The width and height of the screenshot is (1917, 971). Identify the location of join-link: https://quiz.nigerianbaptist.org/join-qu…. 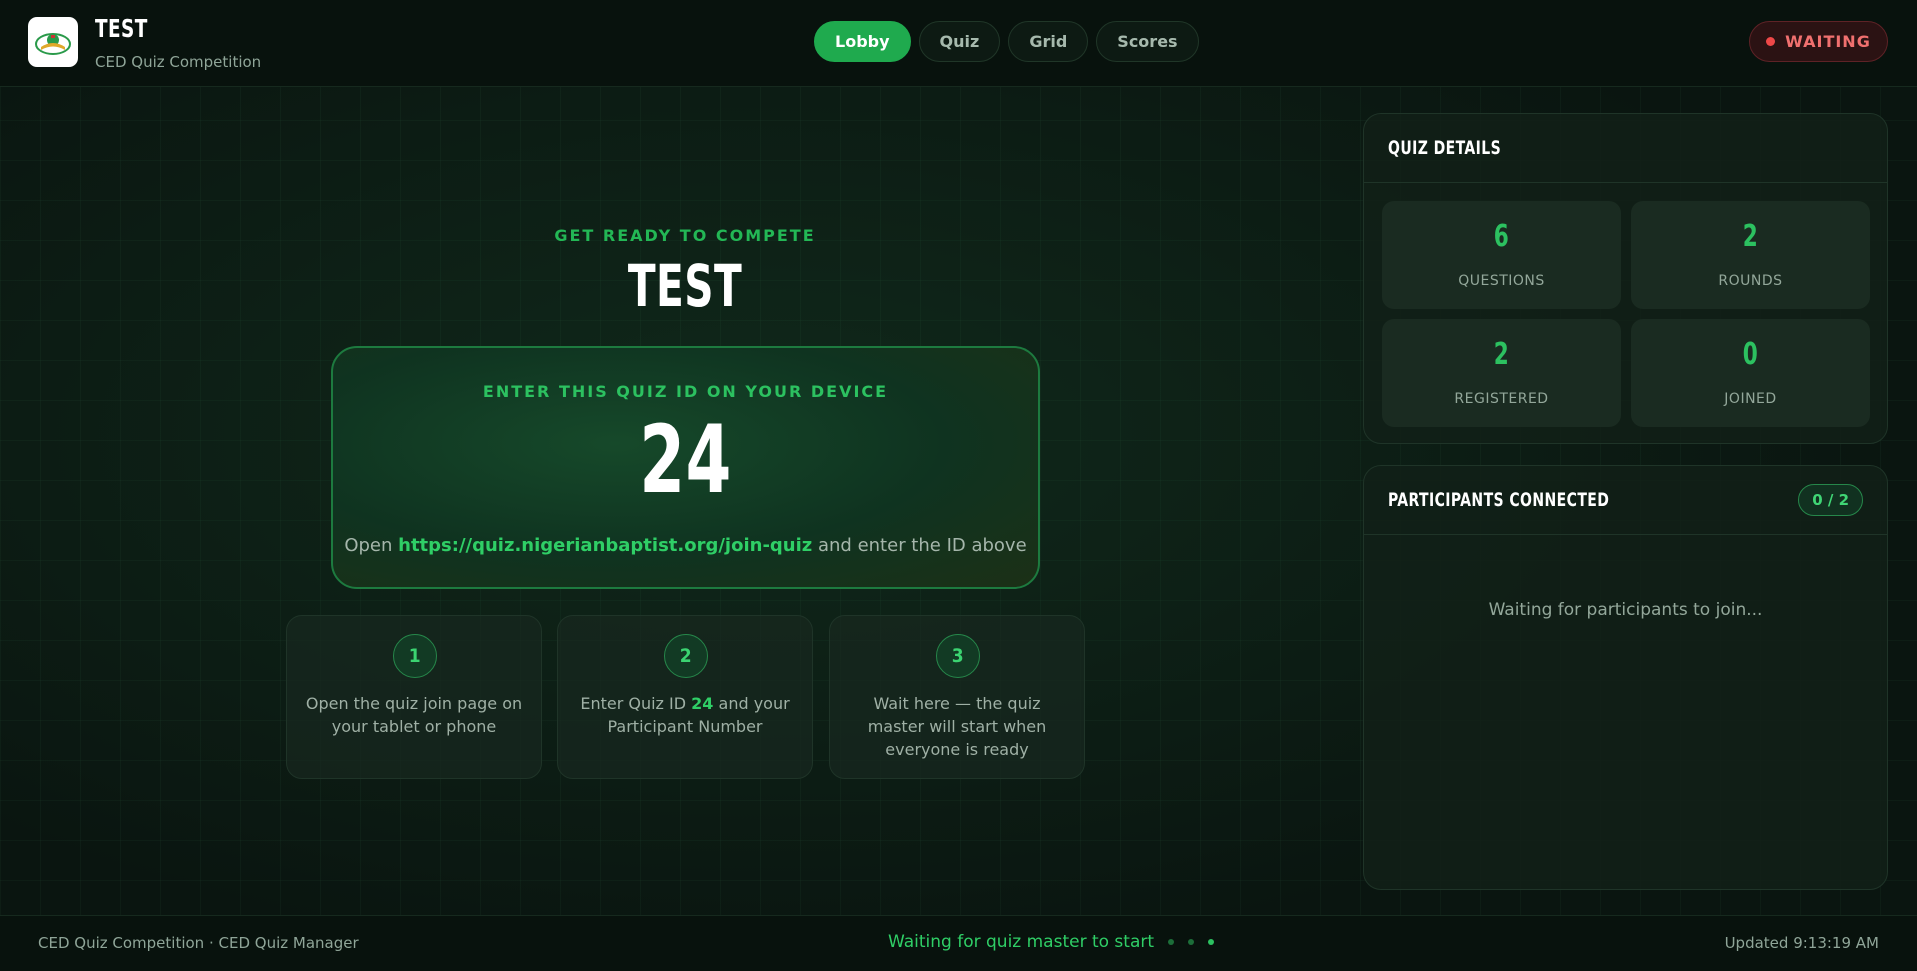
(605, 545).